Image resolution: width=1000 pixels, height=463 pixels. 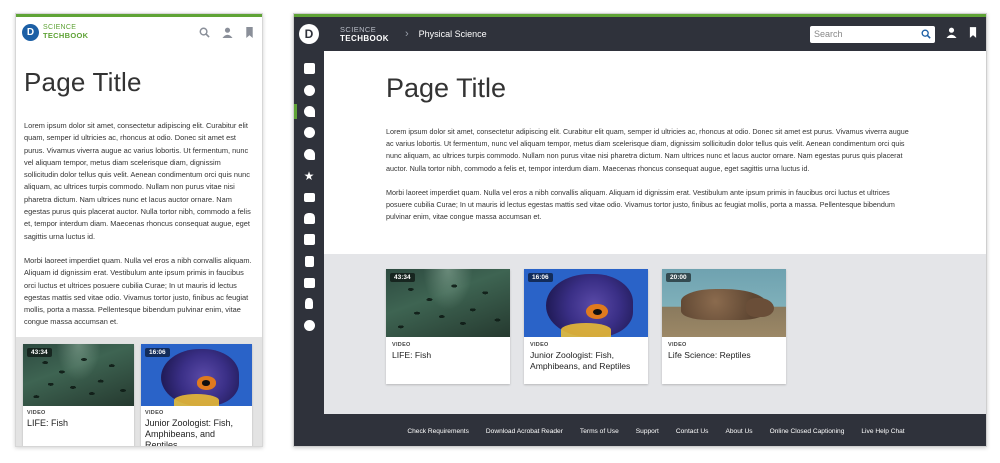 What do you see at coordinates (864, 34) in the screenshot?
I see `search-input` at bounding box center [864, 34].